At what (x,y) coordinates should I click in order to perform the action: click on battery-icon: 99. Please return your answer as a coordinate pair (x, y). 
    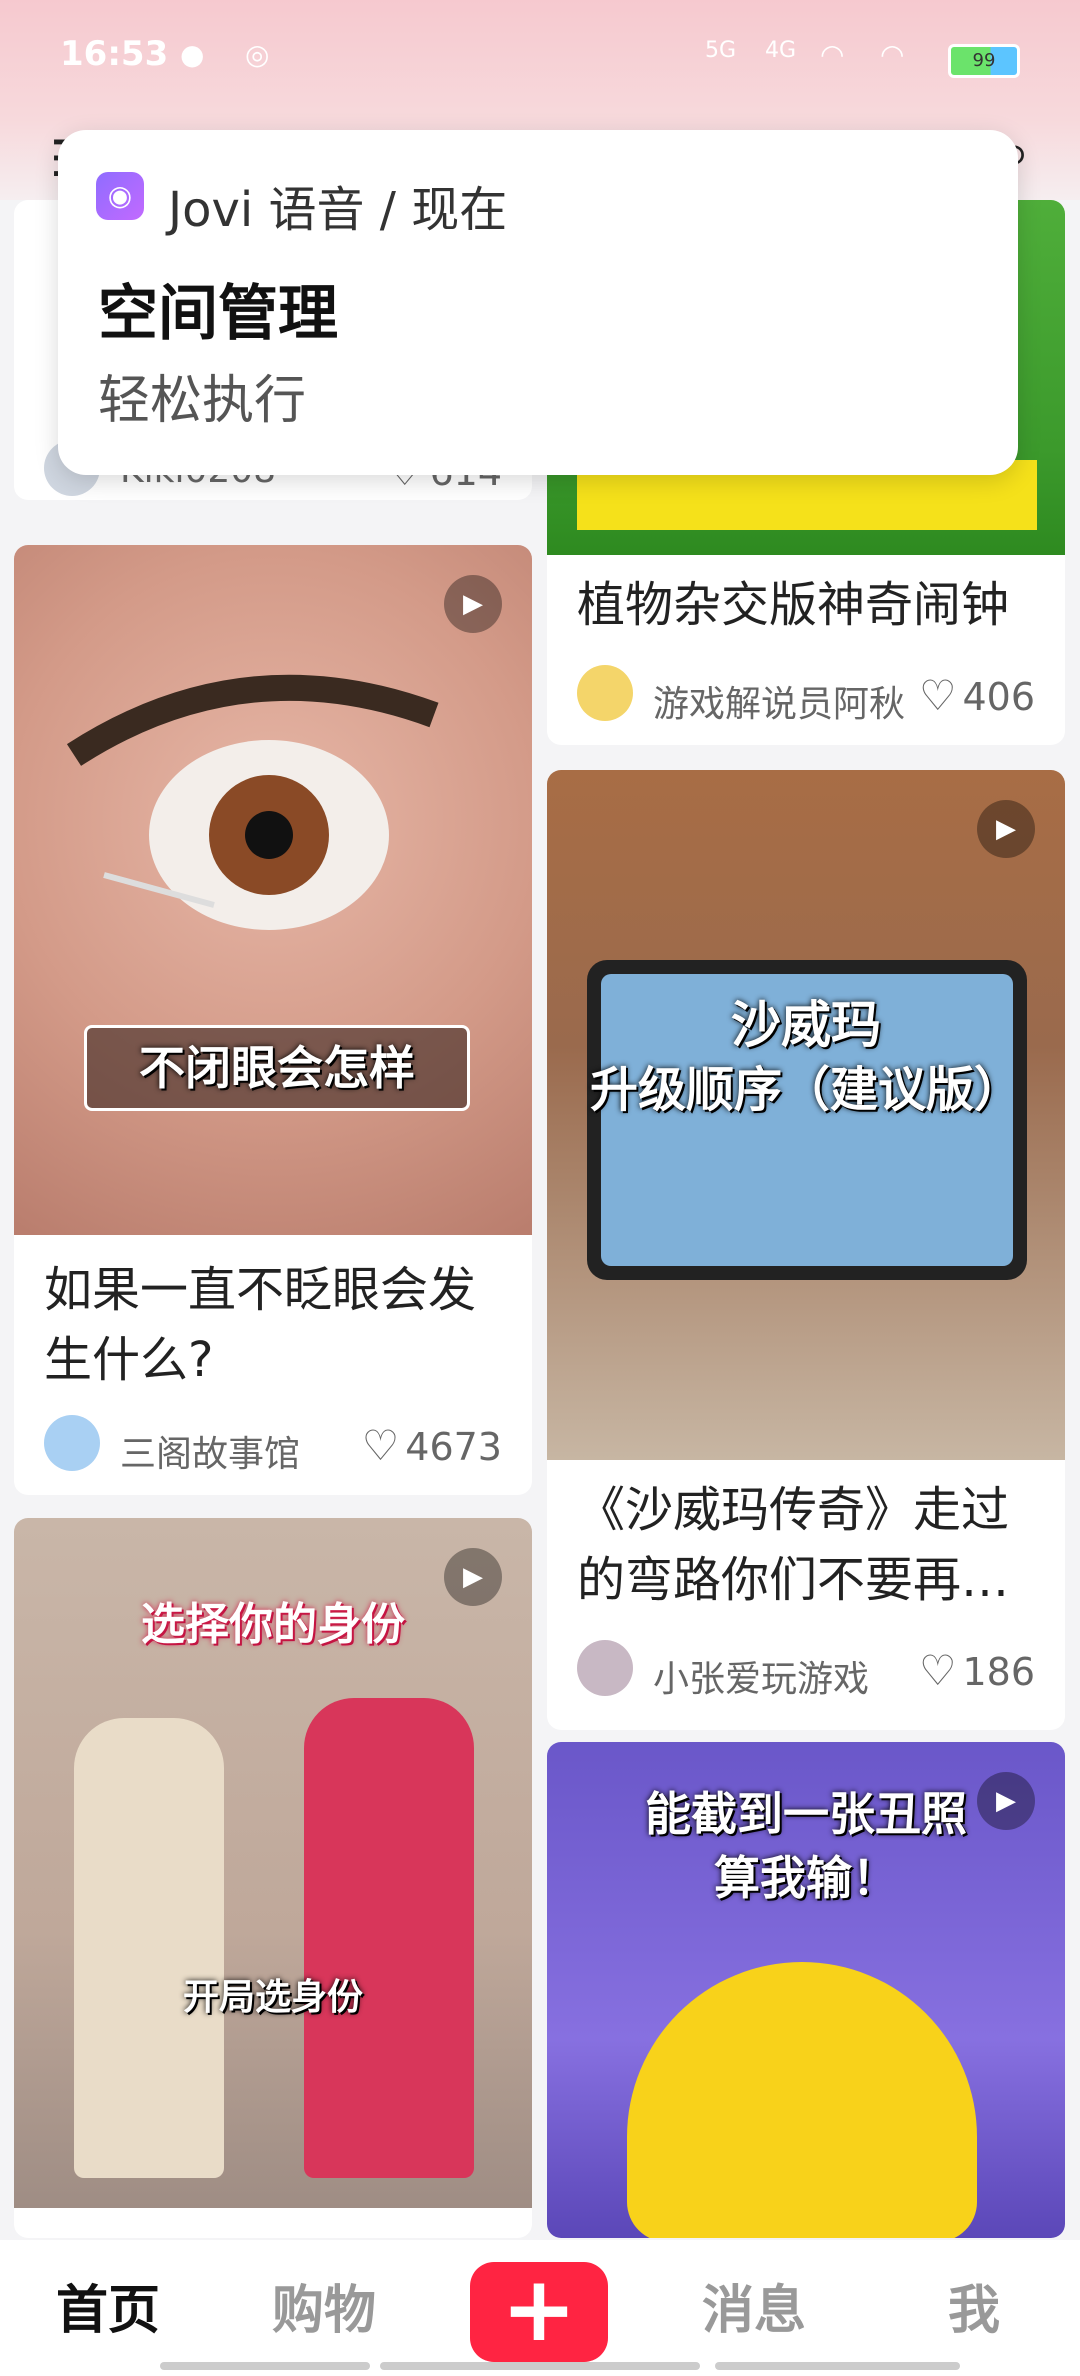
    Looking at the image, I should click on (984, 61).